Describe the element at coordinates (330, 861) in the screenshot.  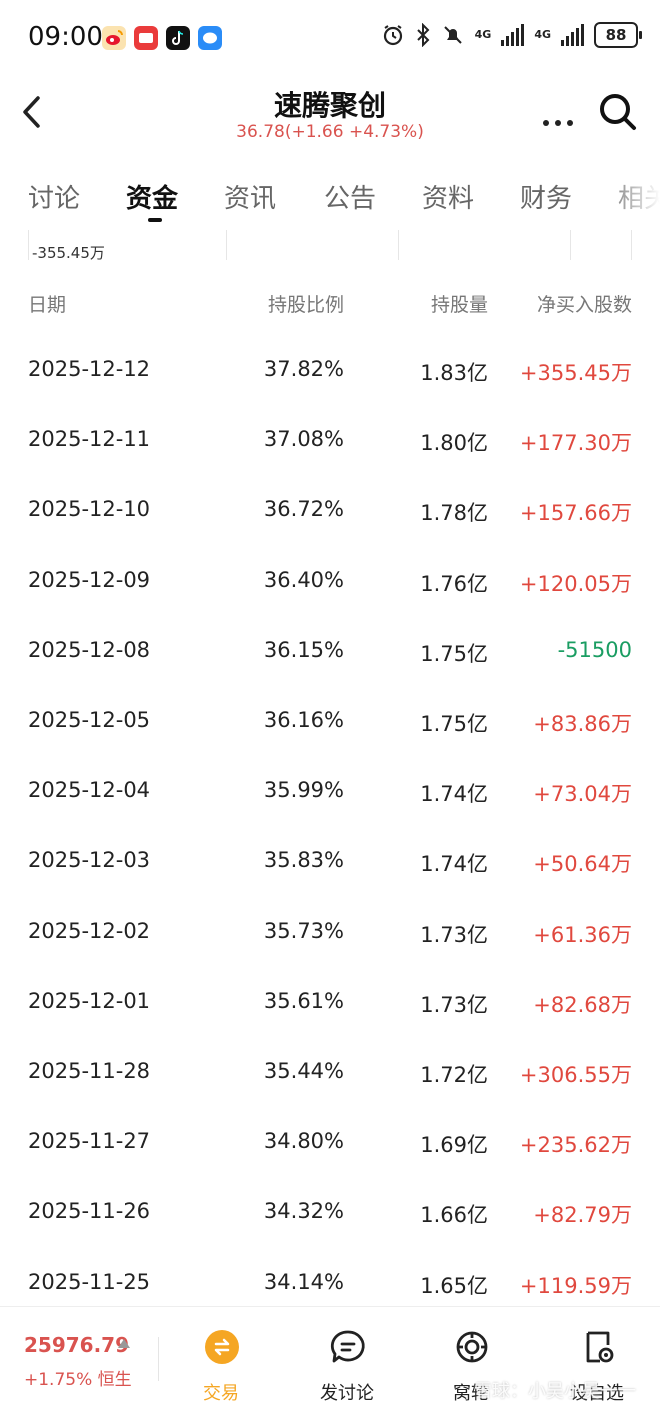
I see `table-row: 2025-12-03 35.83% 1.74亿 +50.64万` at that location.